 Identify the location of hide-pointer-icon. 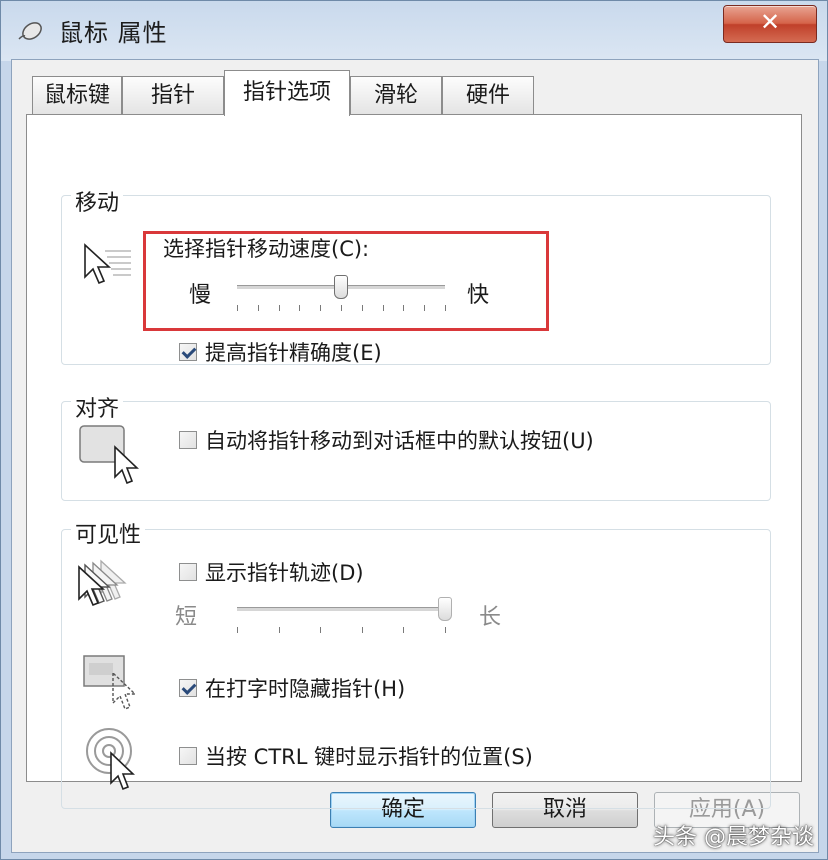
(110, 682).